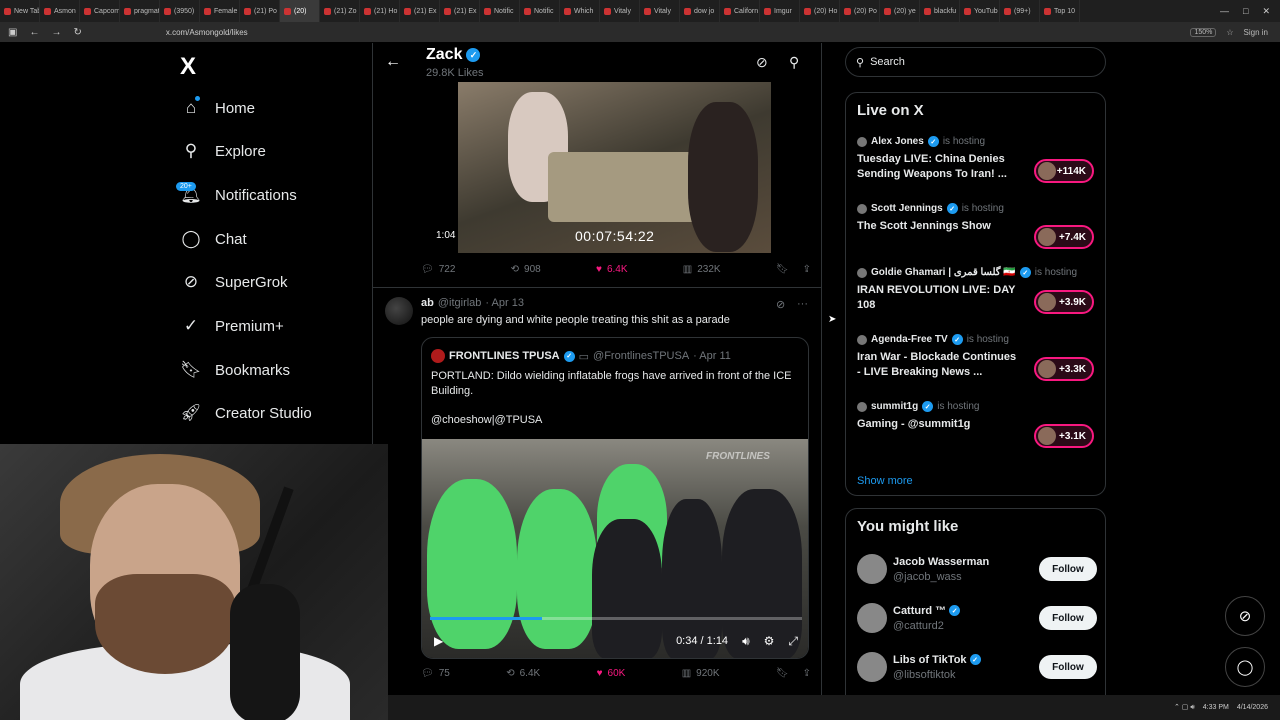  What do you see at coordinates (526, 269) in the screenshot?
I see `repost-button: ⟲ 908` at bounding box center [526, 269].